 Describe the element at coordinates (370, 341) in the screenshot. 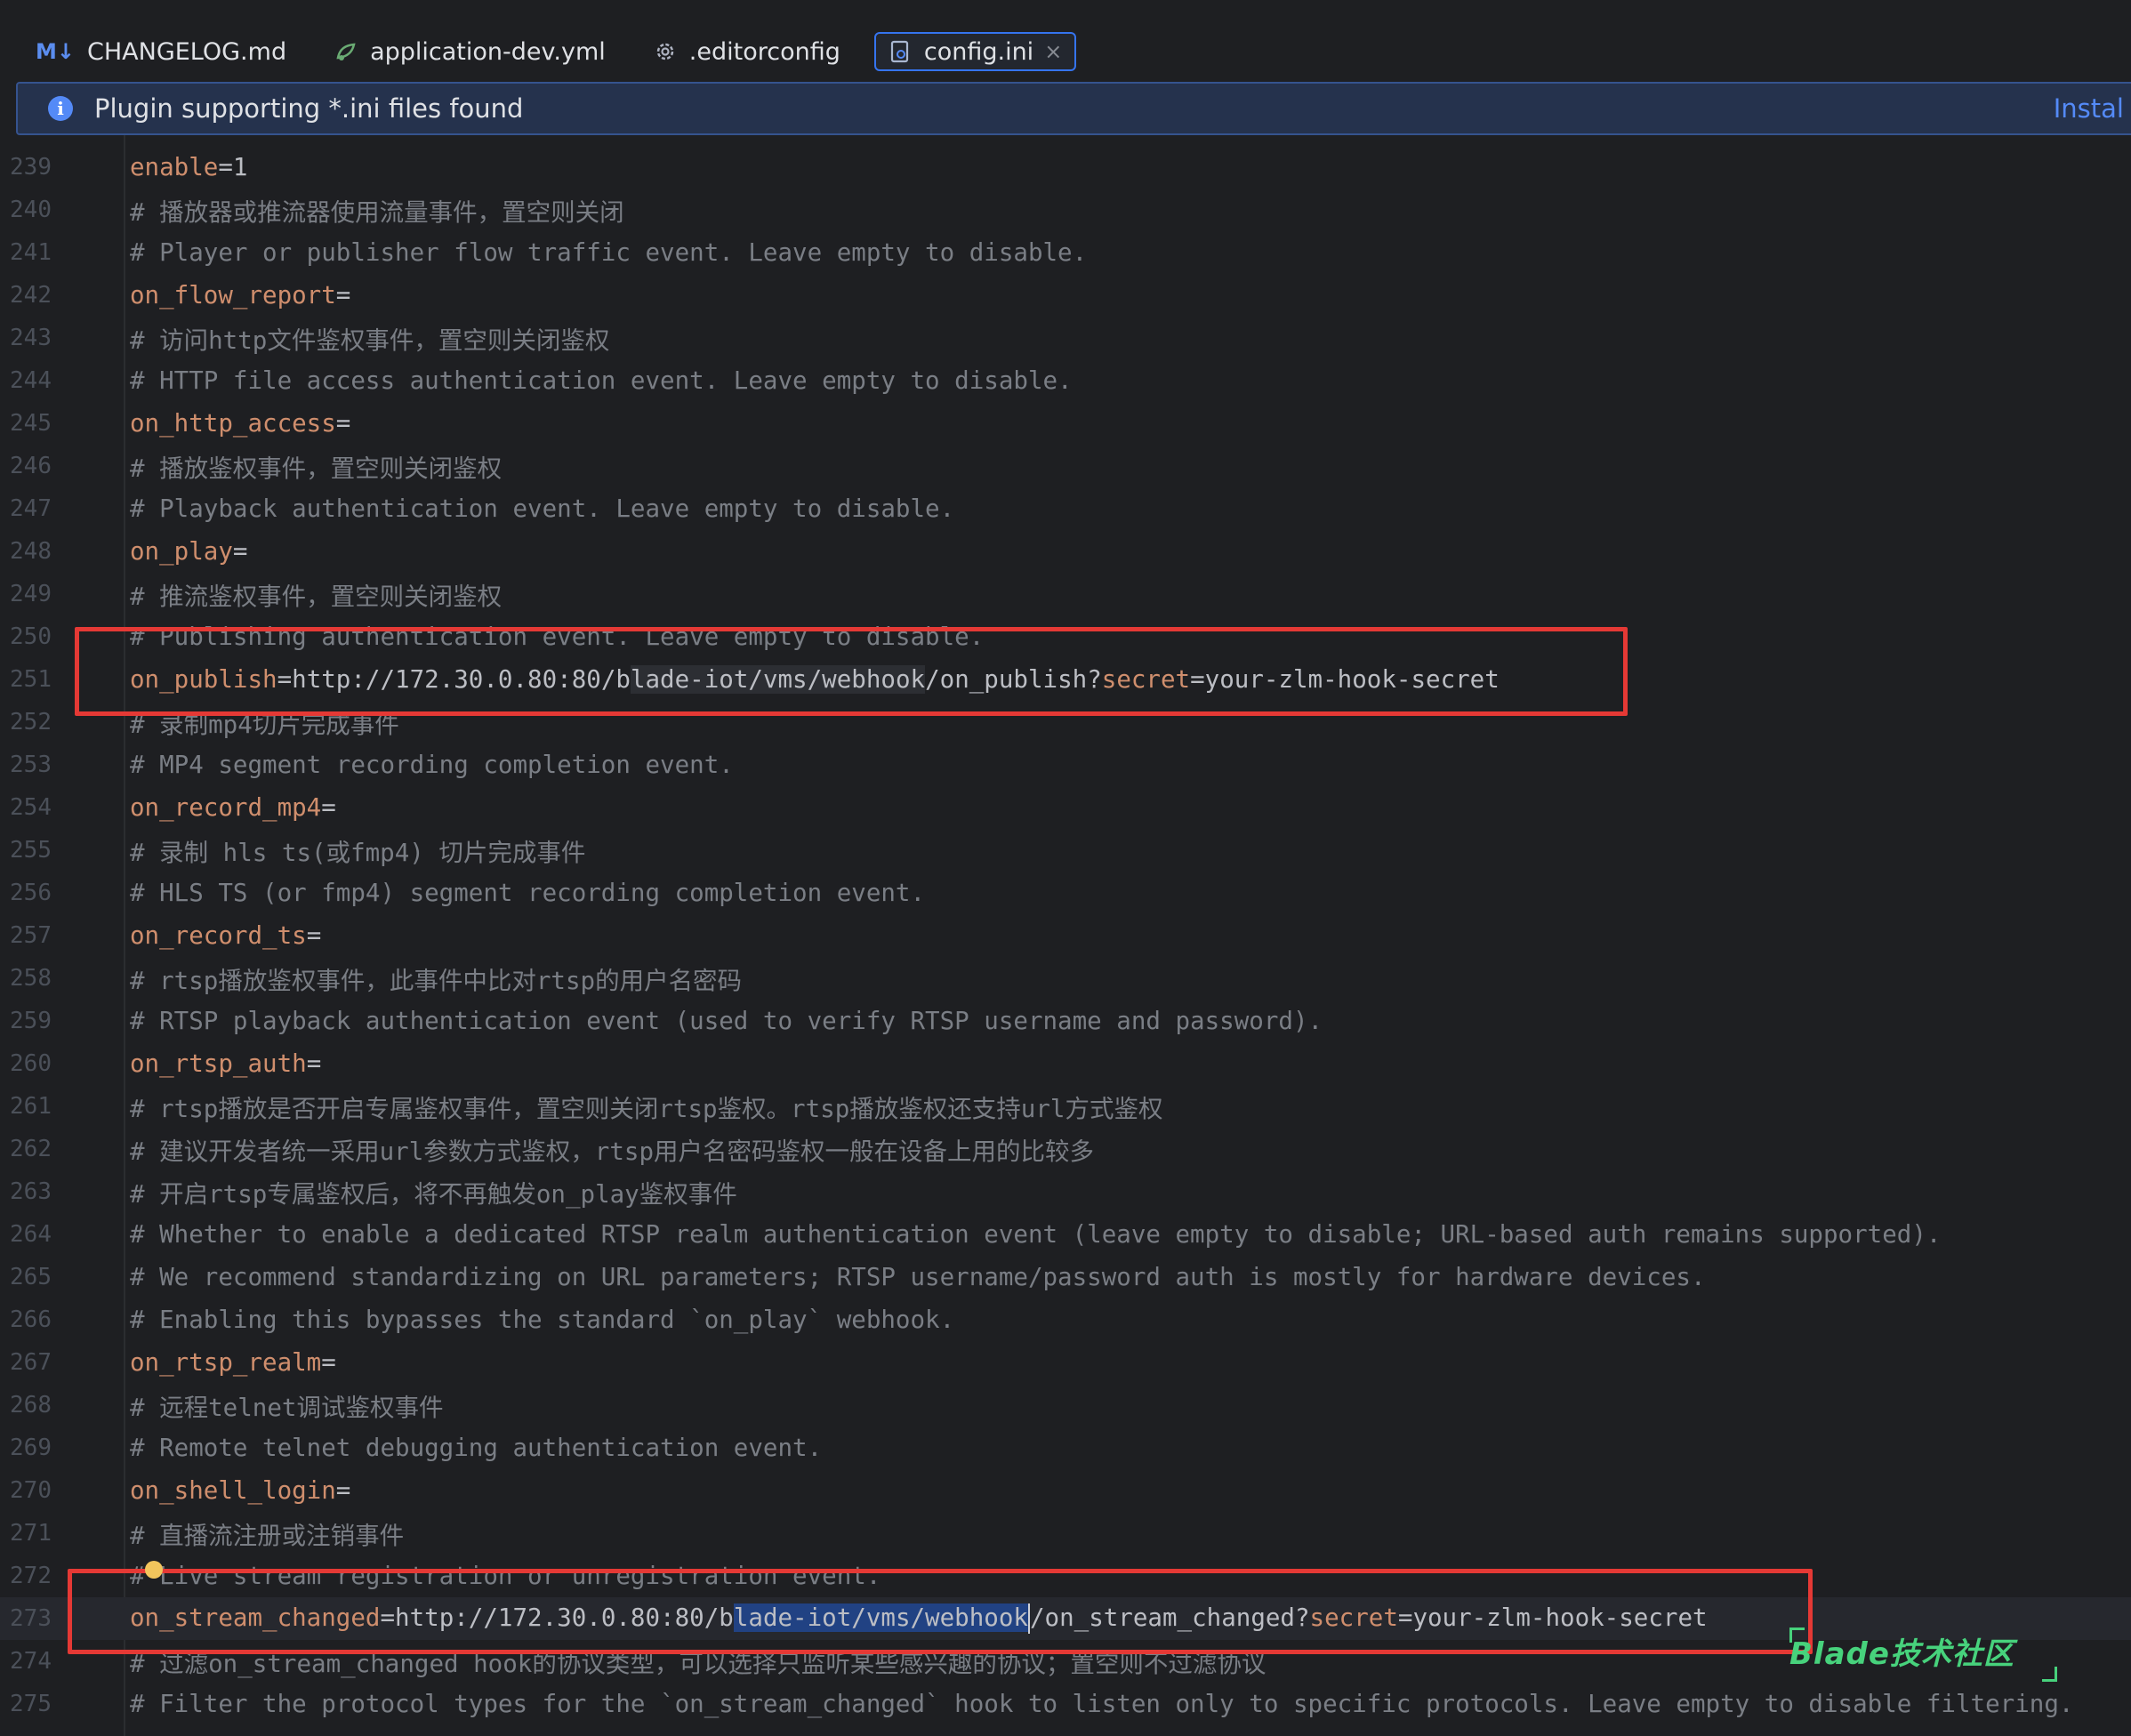

I see `comment-text: # 访问http文件鉴权事件，置空则关闭鉴权` at that location.